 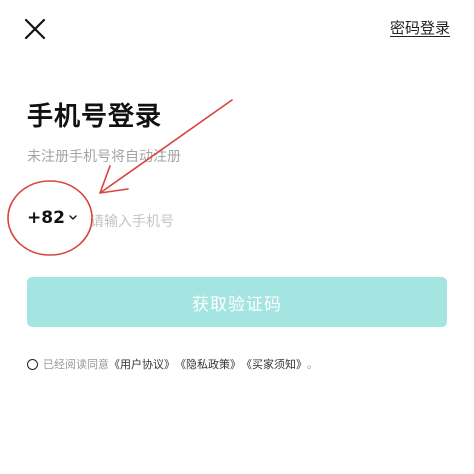 What do you see at coordinates (237, 302) in the screenshot?
I see `get-verification-code-button: 获取验证码` at bounding box center [237, 302].